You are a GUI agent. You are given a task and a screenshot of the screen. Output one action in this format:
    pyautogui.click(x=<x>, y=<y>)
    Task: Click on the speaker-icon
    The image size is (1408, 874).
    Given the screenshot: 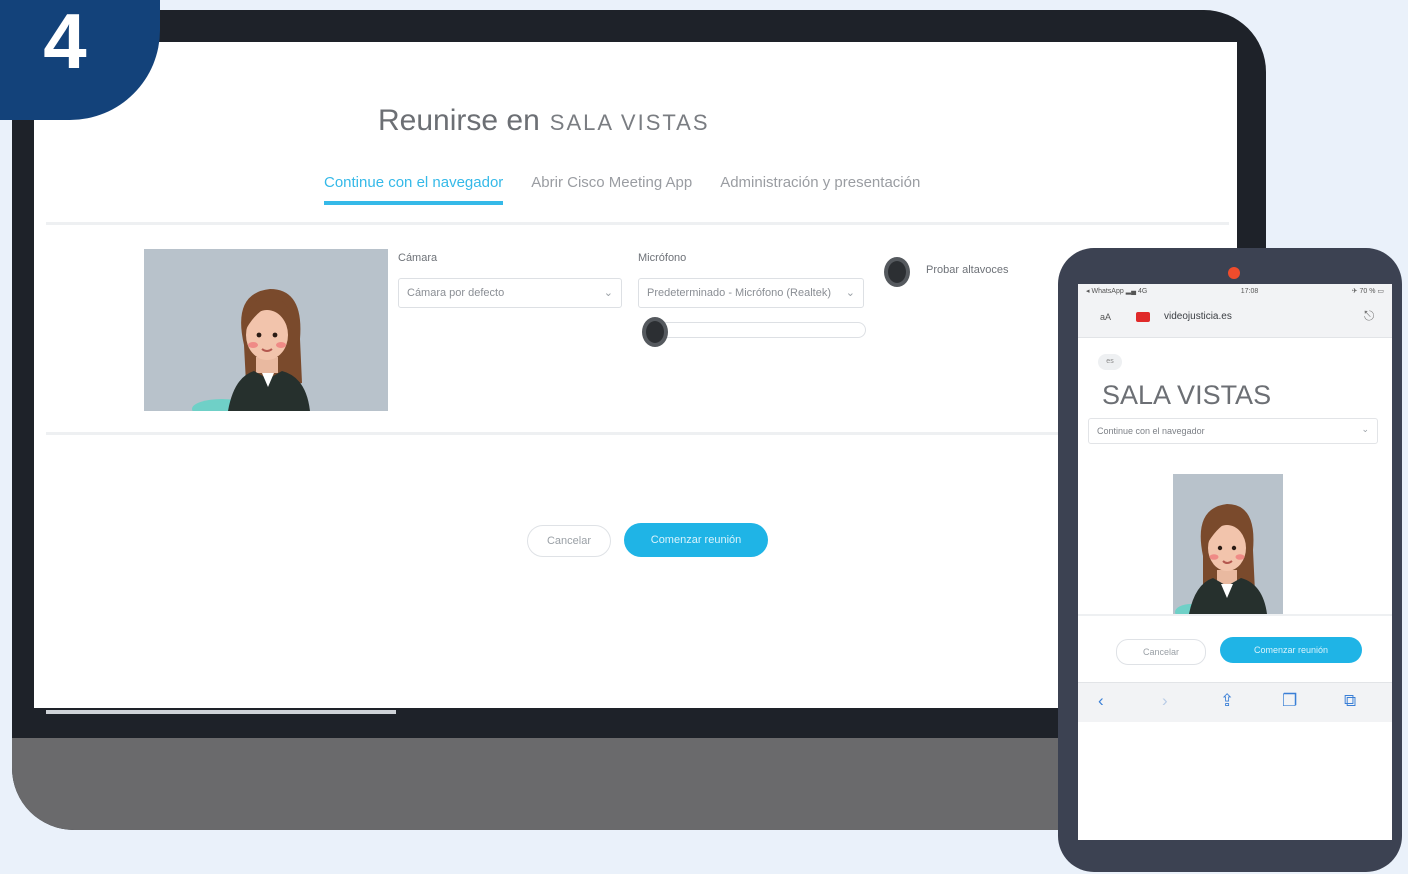 What is the action you would take?
    pyautogui.click(x=897, y=272)
    